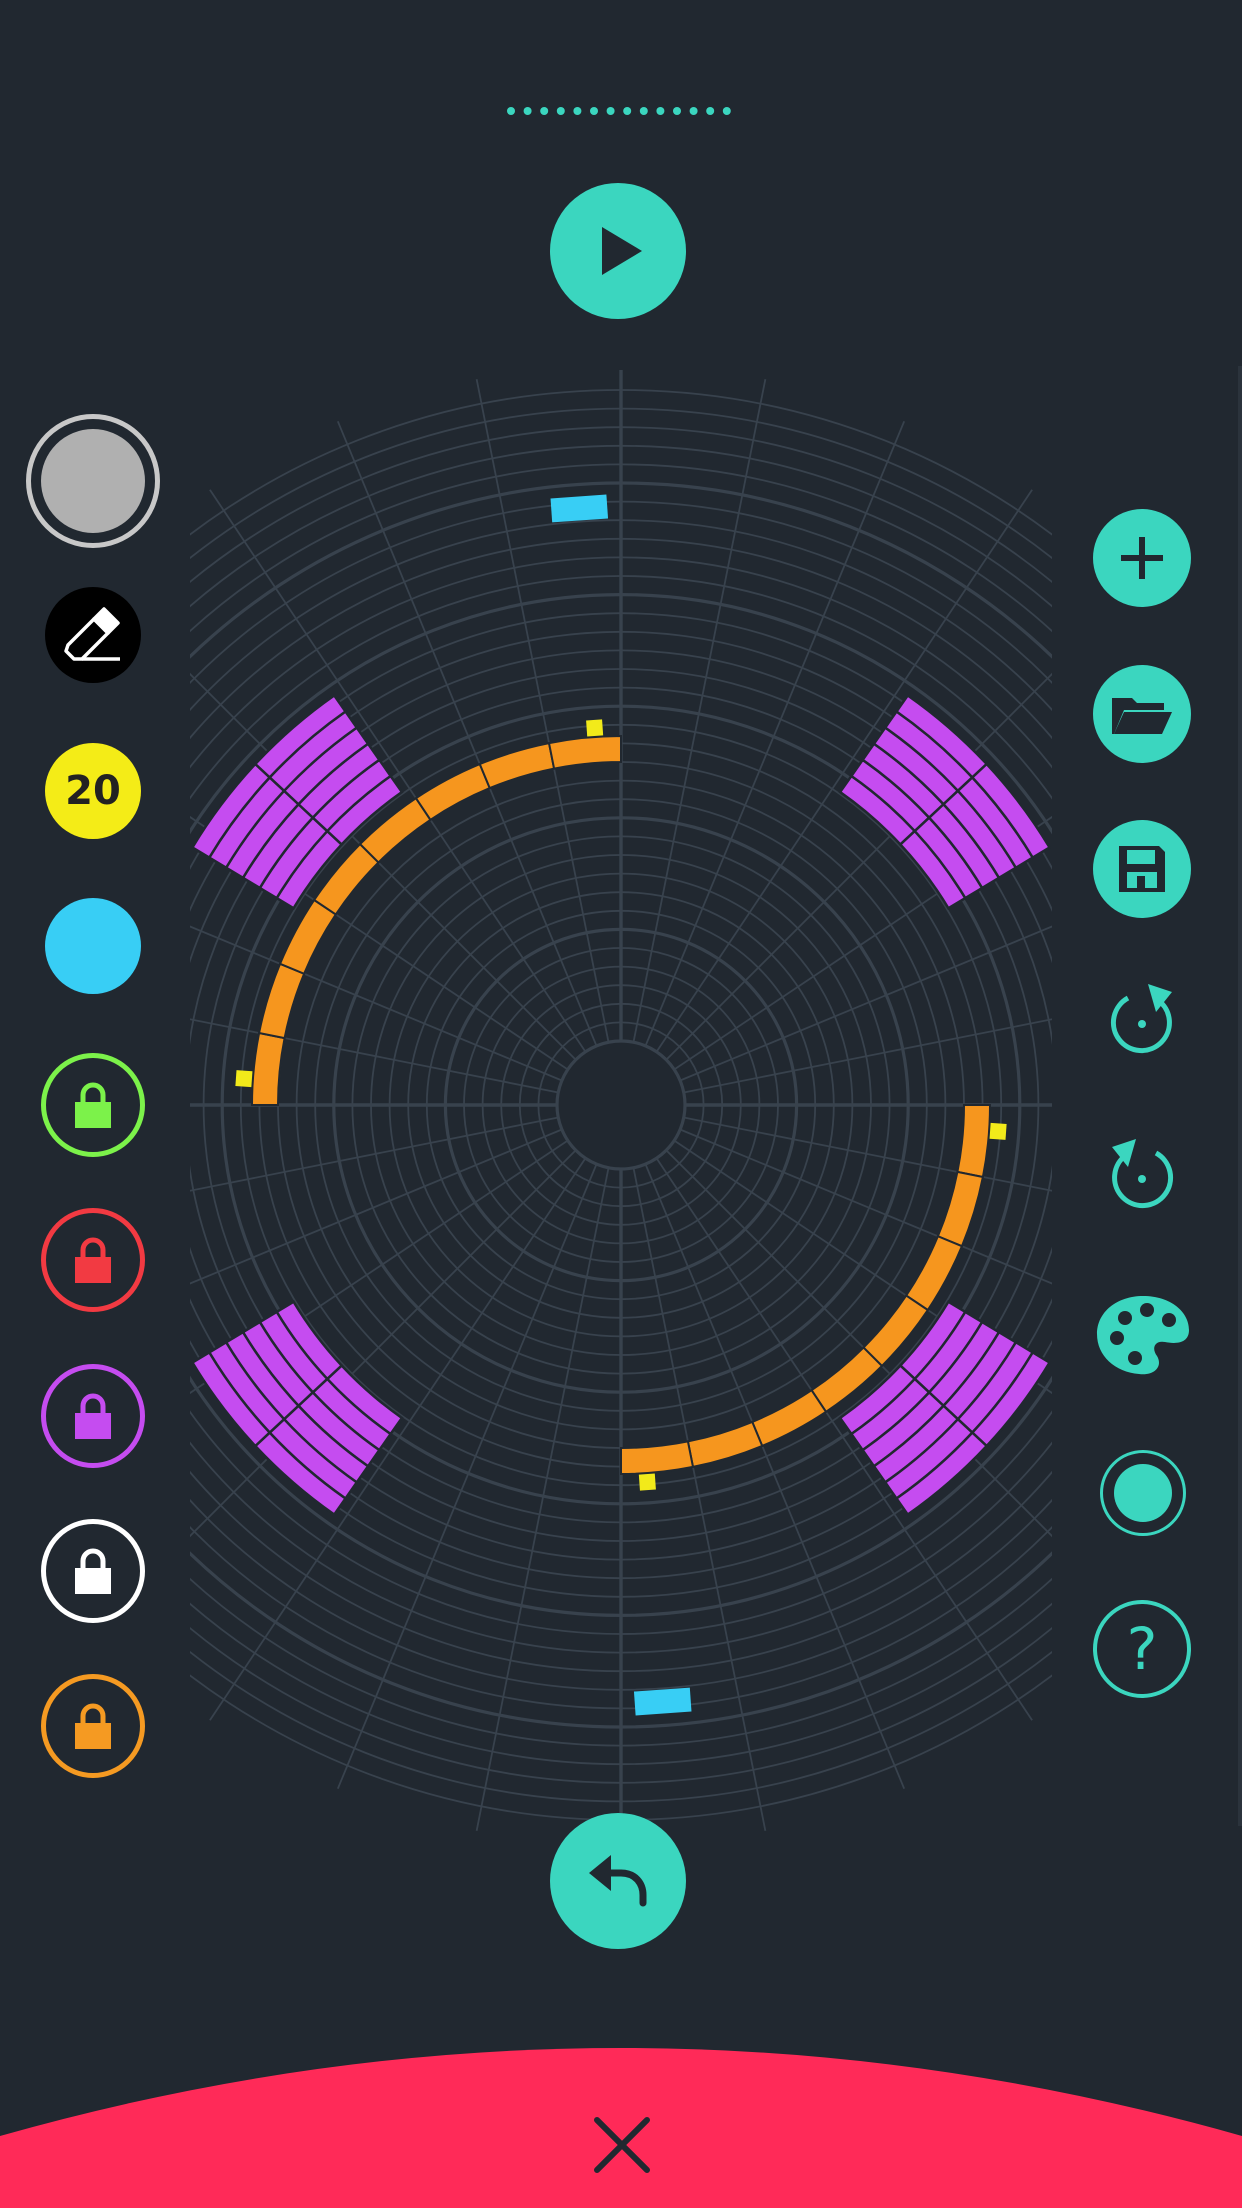  What do you see at coordinates (619, 111) in the screenshot?
I see `progress-dots` at bounding box center [619, 111].